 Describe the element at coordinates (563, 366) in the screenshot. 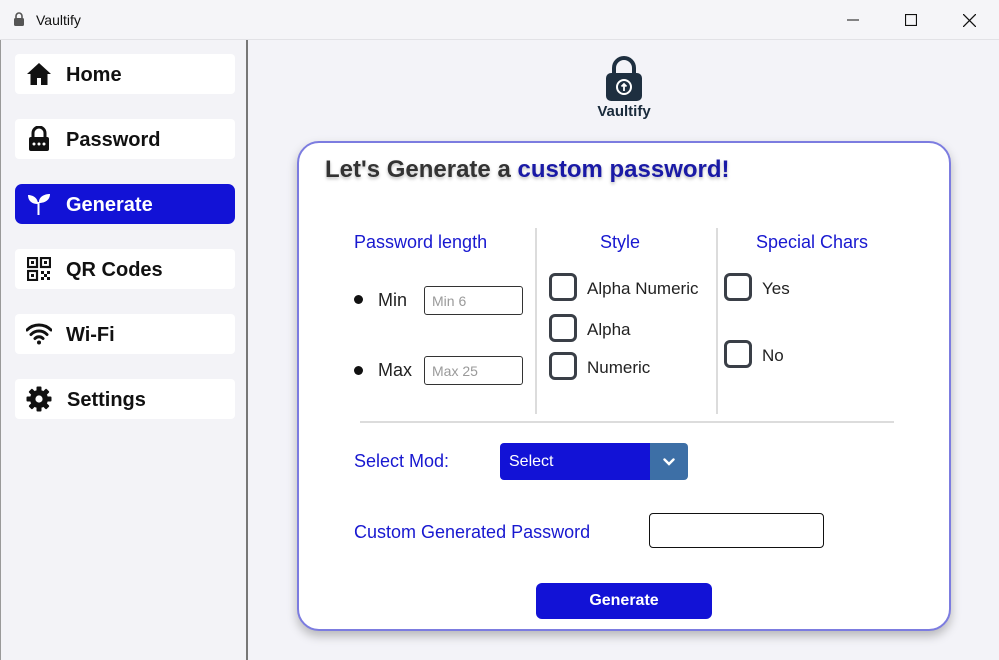

I see `numeric-checkbox` at that location.